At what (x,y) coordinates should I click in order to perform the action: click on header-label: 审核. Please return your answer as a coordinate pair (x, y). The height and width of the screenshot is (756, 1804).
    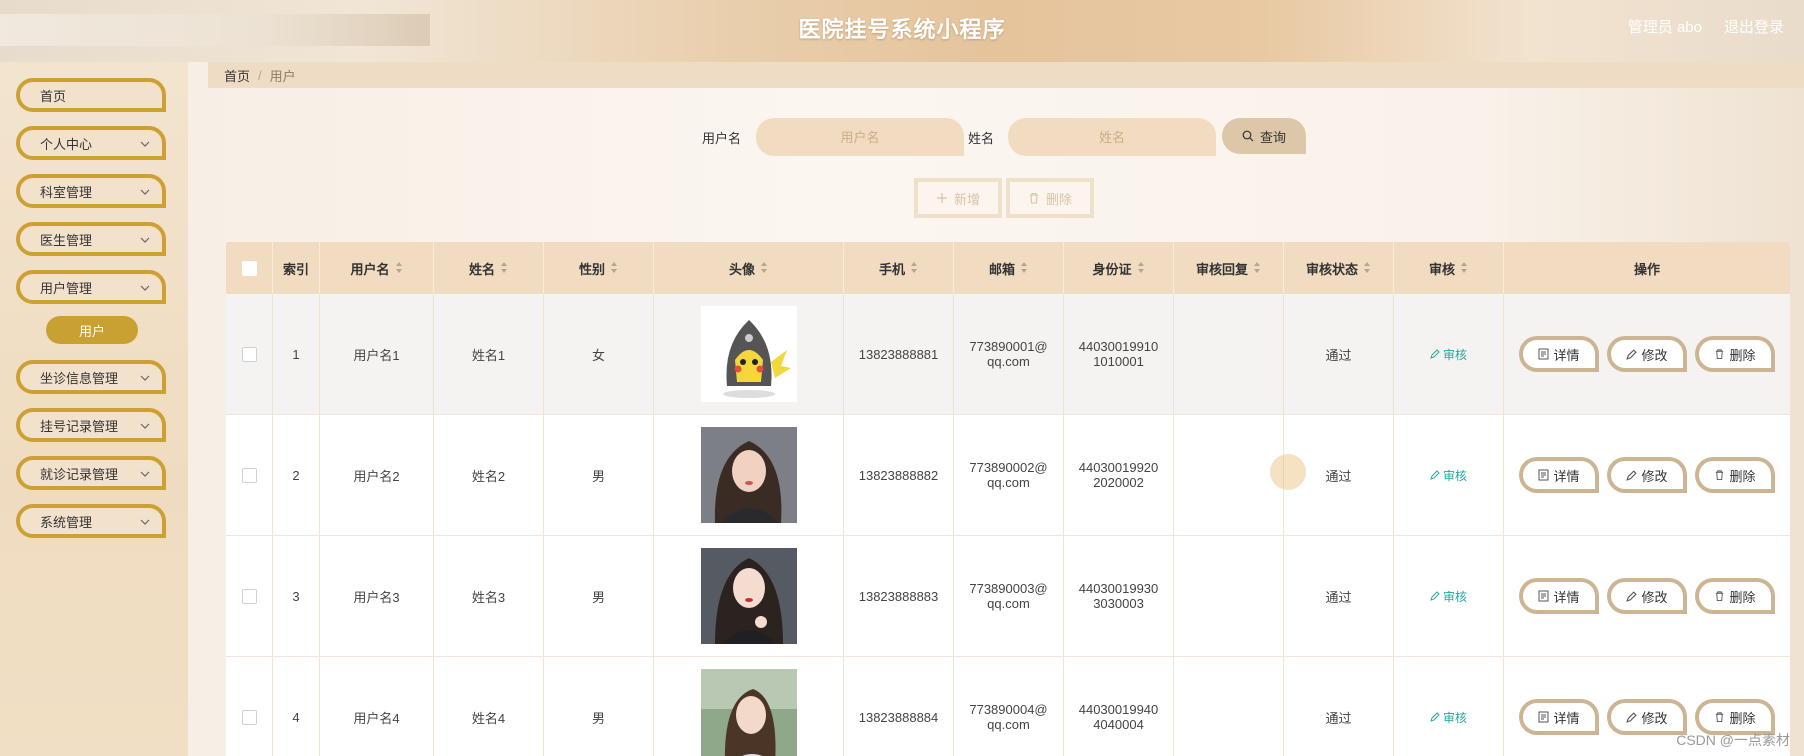
    Looking at the image, I should click on (1441, 269).